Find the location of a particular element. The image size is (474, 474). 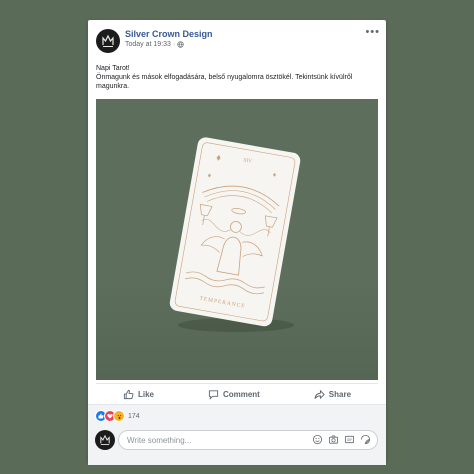

reactions-area: 174 GIF is located at coordinates (237, 435).